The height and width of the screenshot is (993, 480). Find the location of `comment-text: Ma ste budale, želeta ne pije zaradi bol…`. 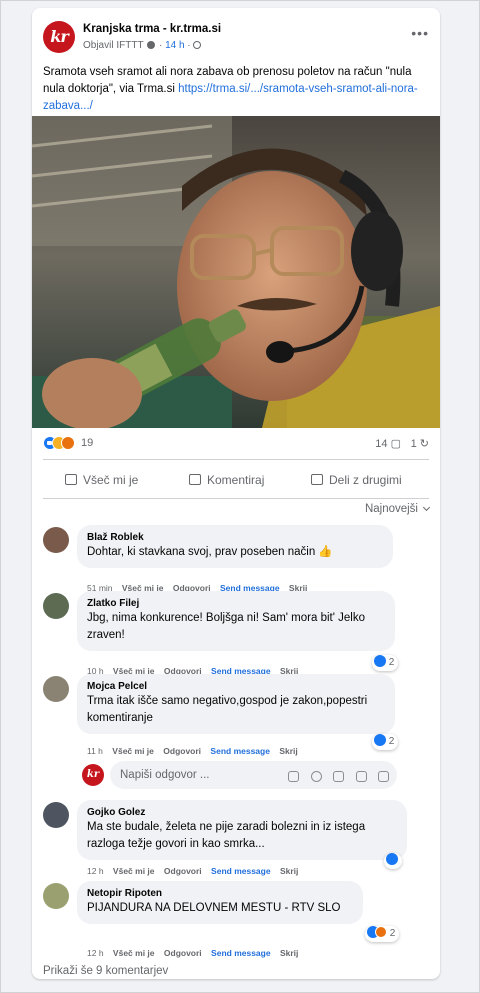

comment-text: Ma ste budale, želeta ne pije zaradi bol… is located at coordinates (226, 835).